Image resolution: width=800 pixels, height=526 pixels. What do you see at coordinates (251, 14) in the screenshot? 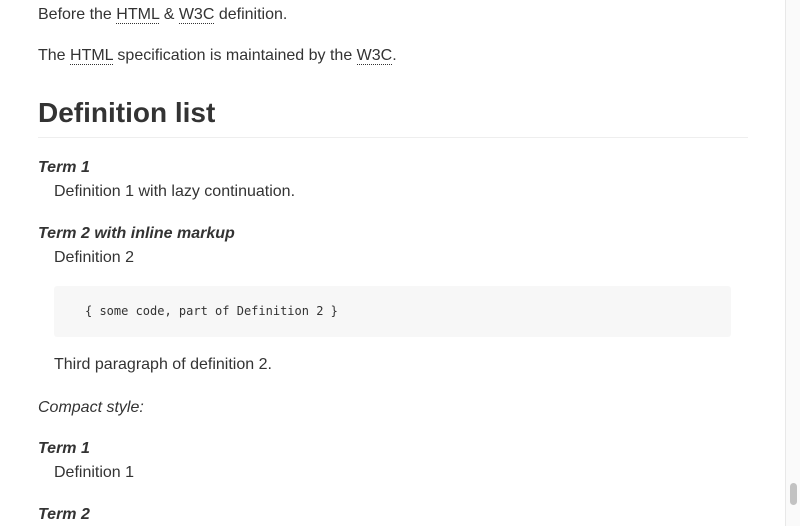
I see `text: definition.` at bounding box center [251, 14].